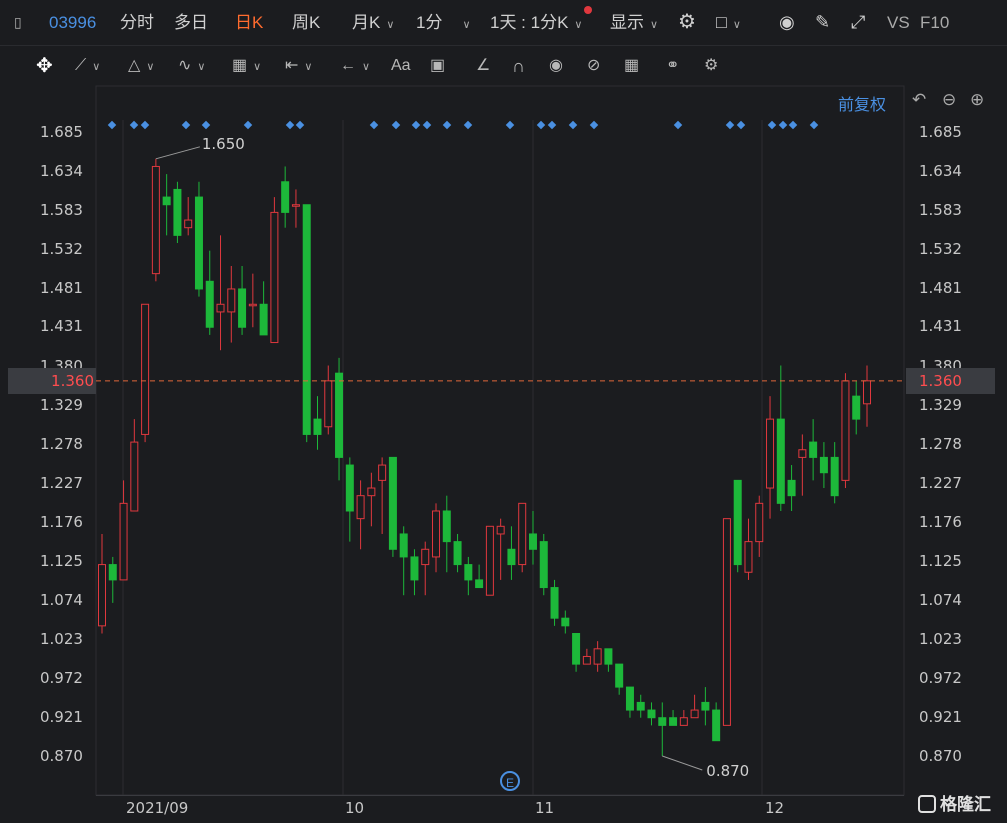 The width and height of the screenshot is (1007, 823). Describe the element at coordinates (954, 802) in the screenshot. I see `logo: 格隆汇` at that location.